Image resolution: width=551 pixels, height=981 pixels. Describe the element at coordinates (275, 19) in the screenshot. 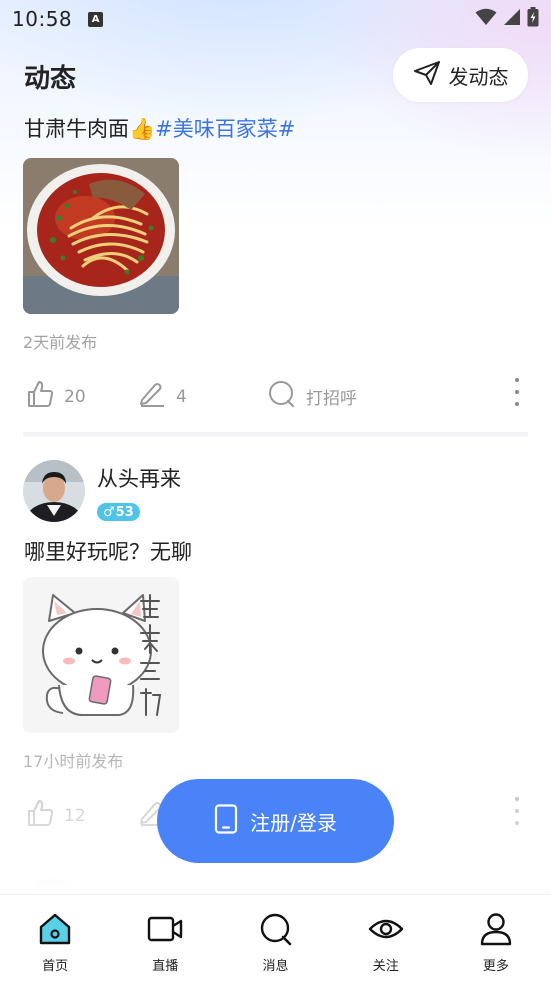

I see `status-bar: 10:58 A` at that location.